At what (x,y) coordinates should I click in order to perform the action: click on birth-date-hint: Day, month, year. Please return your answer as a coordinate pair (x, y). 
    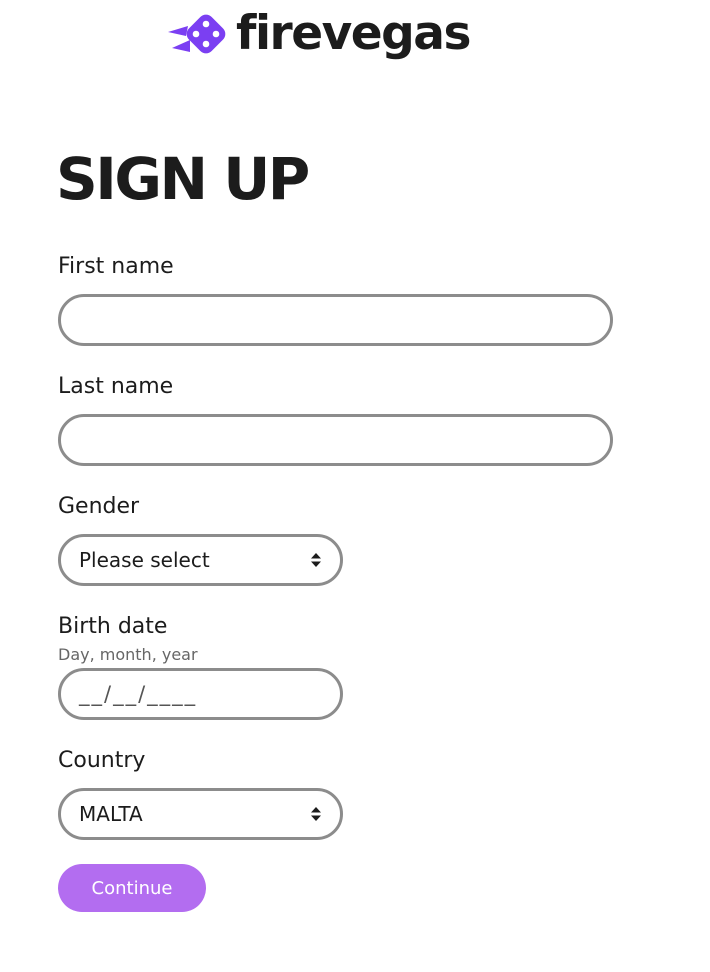
    Looking at the image, I should click on (128, 654).